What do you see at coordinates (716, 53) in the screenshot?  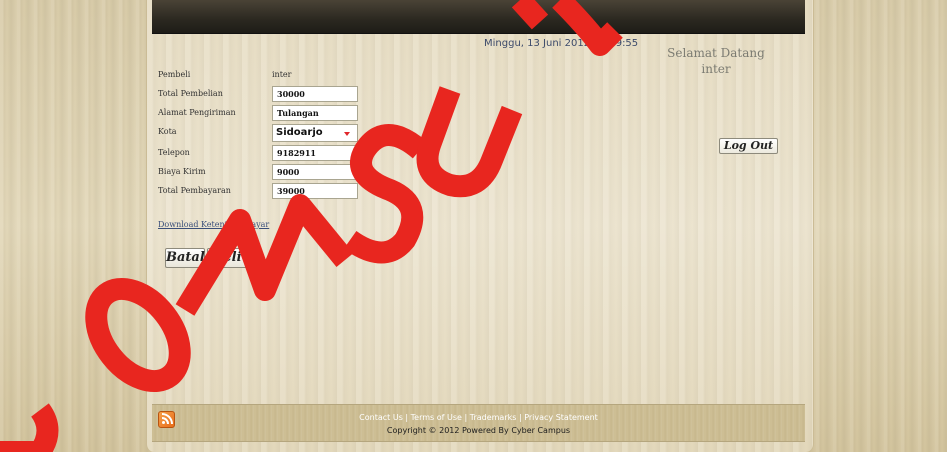 I see `welcome-greeting: Selamat Datang` at bounding box center [716, 53].